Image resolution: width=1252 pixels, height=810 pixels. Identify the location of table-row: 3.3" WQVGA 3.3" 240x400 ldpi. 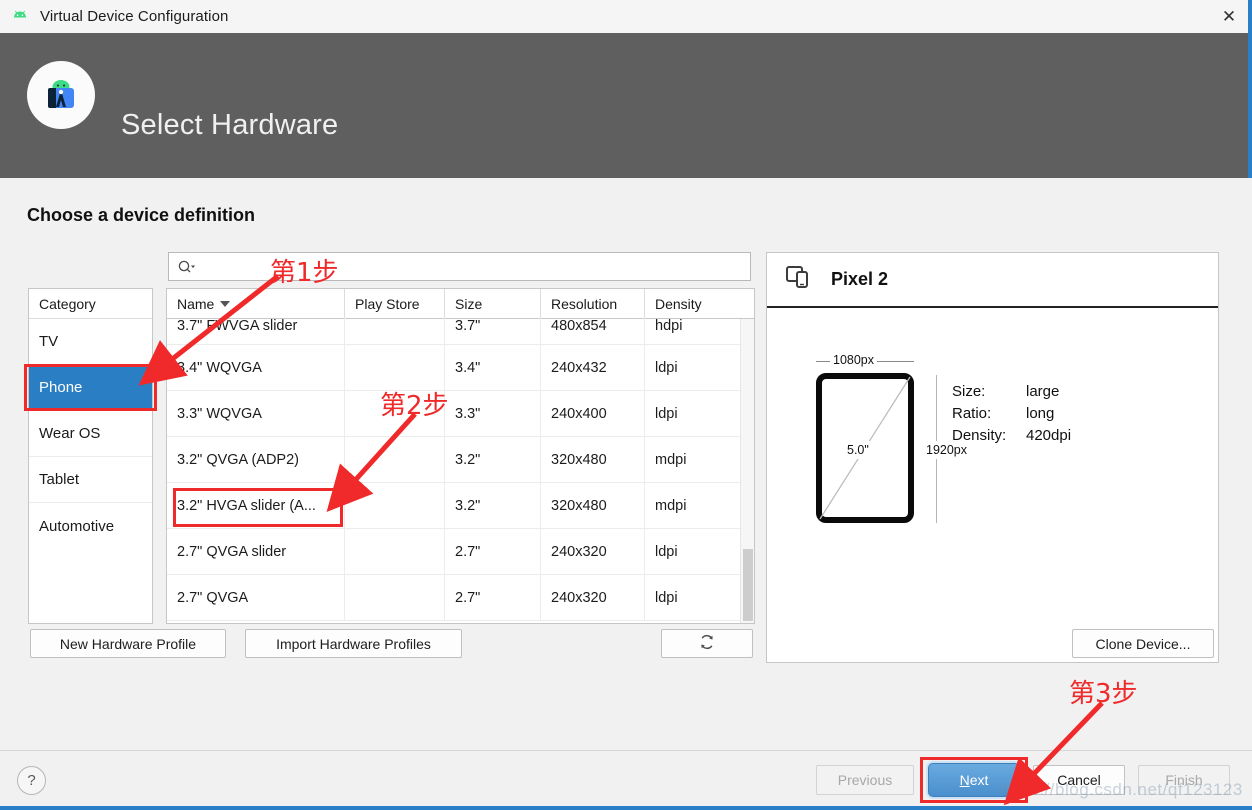
(460, 414).